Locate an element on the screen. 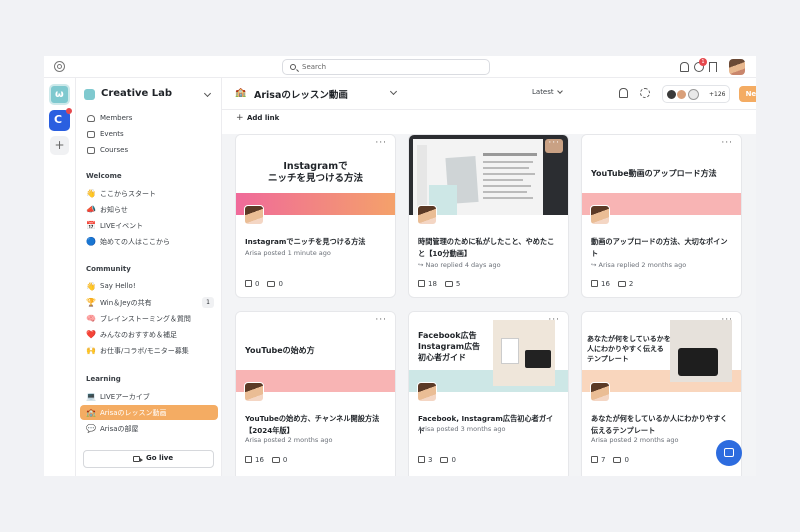 The width and height of the screenshot is (800, 532). sidebar-item-start-here: 👋 ここからスタート is located at coordinates (149, 193).